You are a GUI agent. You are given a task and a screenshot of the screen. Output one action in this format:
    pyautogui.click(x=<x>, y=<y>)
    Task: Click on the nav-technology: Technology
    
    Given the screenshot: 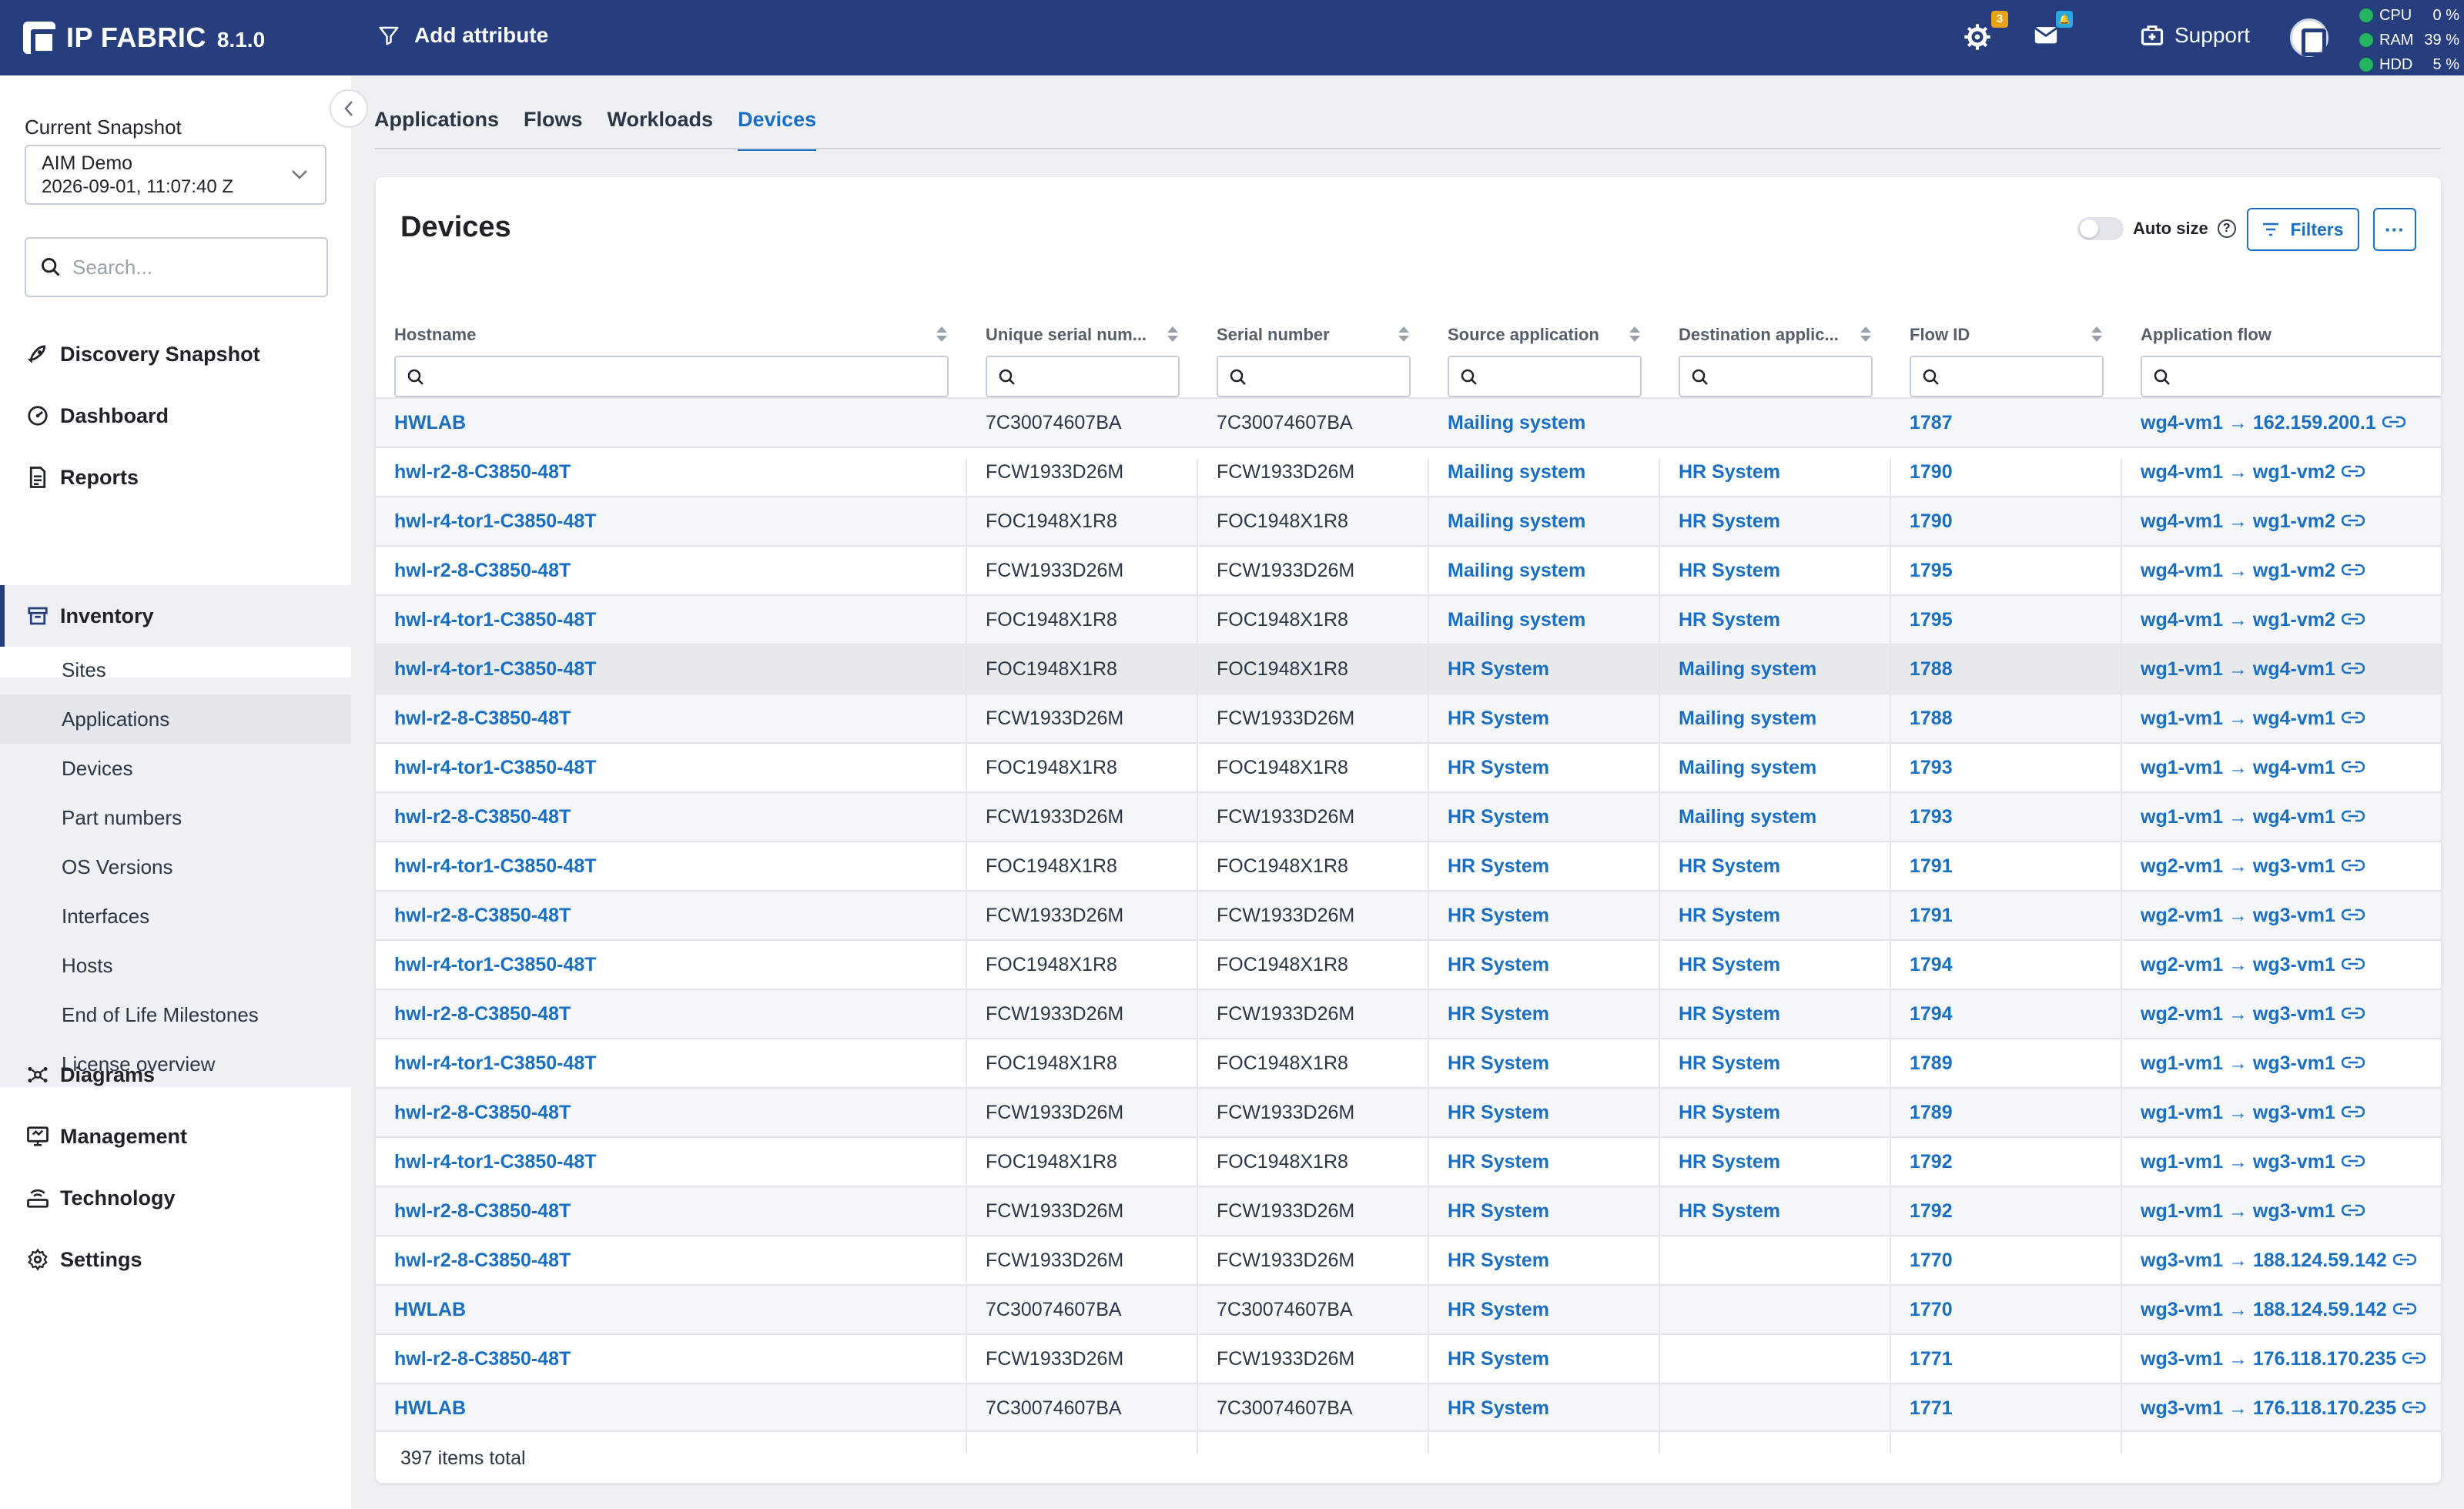 What is the action you would take?
    pyautogui.click(x=175, y=1198)
    